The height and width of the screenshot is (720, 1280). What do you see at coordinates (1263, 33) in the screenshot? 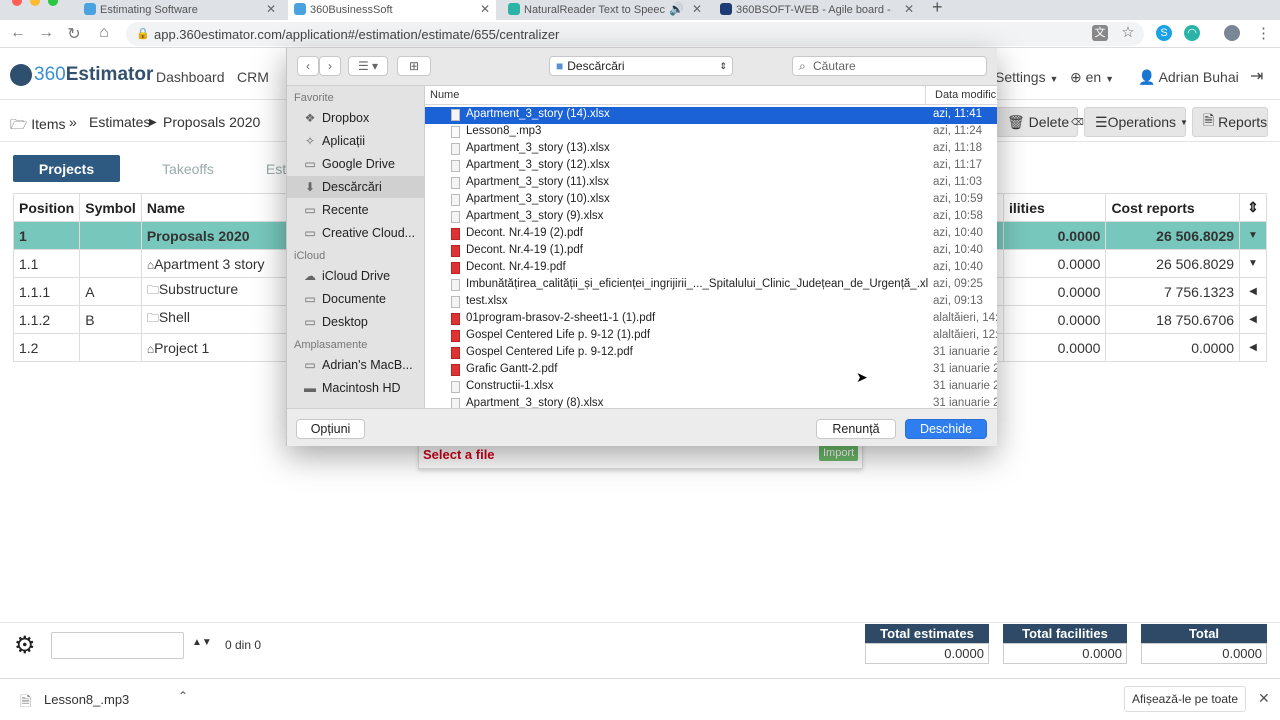
I see `browser-menu-icon: ⋮` at bounding box center [1263, 33].